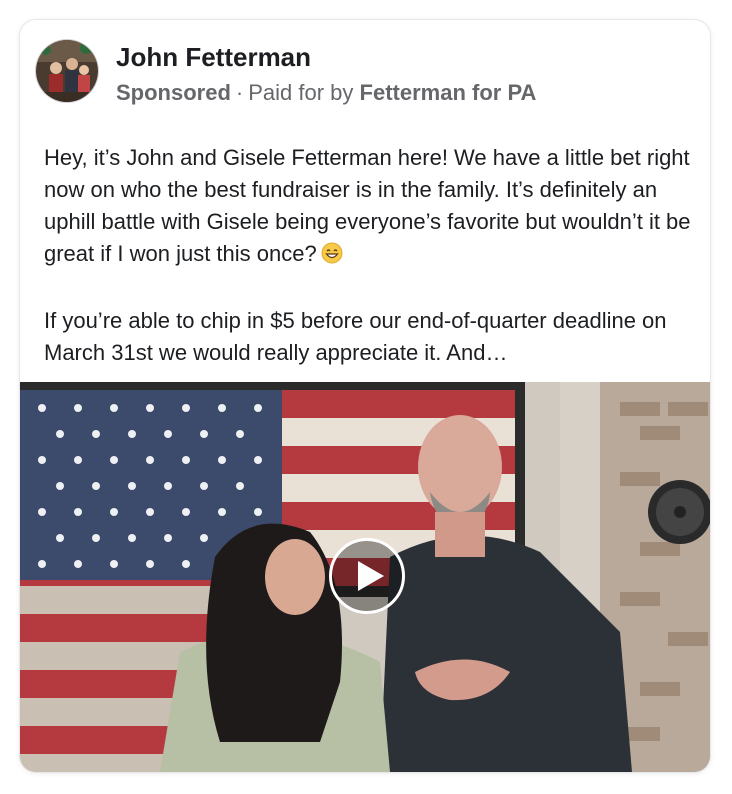 The width and height of the screenshot is (732, 794). I want to click on author-name: John Fetterman, so click(213, 57).